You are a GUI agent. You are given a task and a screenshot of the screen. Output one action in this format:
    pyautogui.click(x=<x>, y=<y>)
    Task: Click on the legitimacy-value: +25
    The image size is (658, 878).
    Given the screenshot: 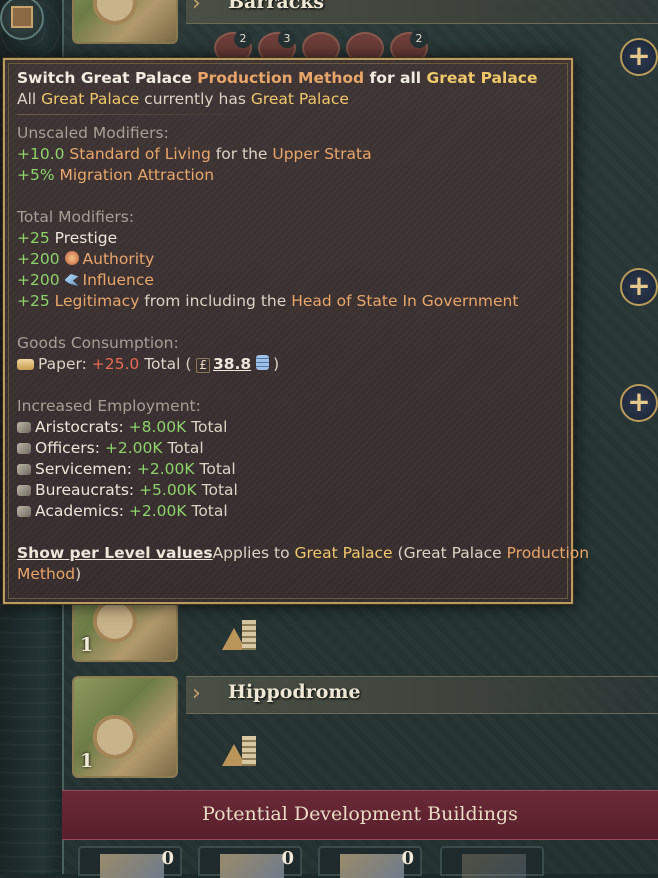 What is the action you would take?
    pyautogui.click(x=33, y=301)
    